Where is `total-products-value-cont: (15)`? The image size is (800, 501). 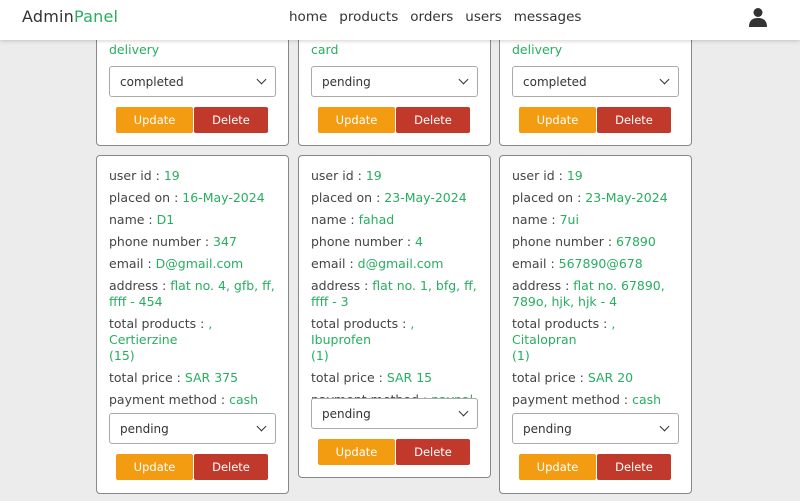 total-products-value-cont: (15) is located at coordinates (122, 355).